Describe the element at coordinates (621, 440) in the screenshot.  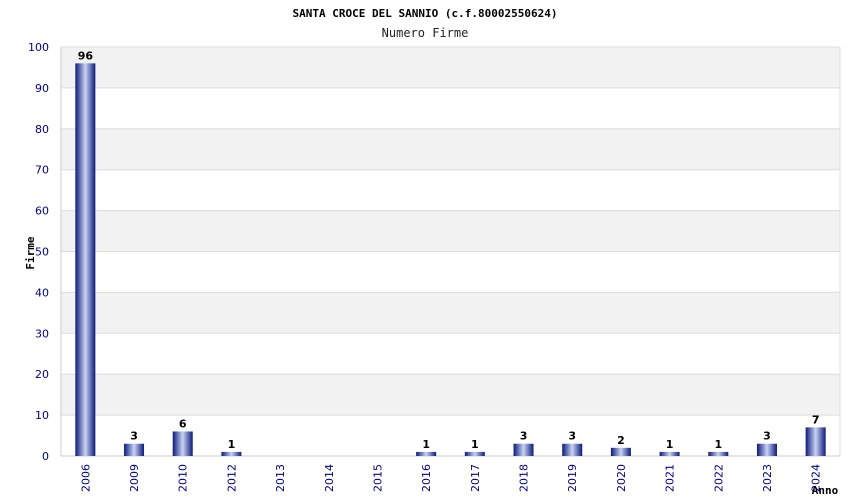
I see `data-label-2020: 2` at that location.